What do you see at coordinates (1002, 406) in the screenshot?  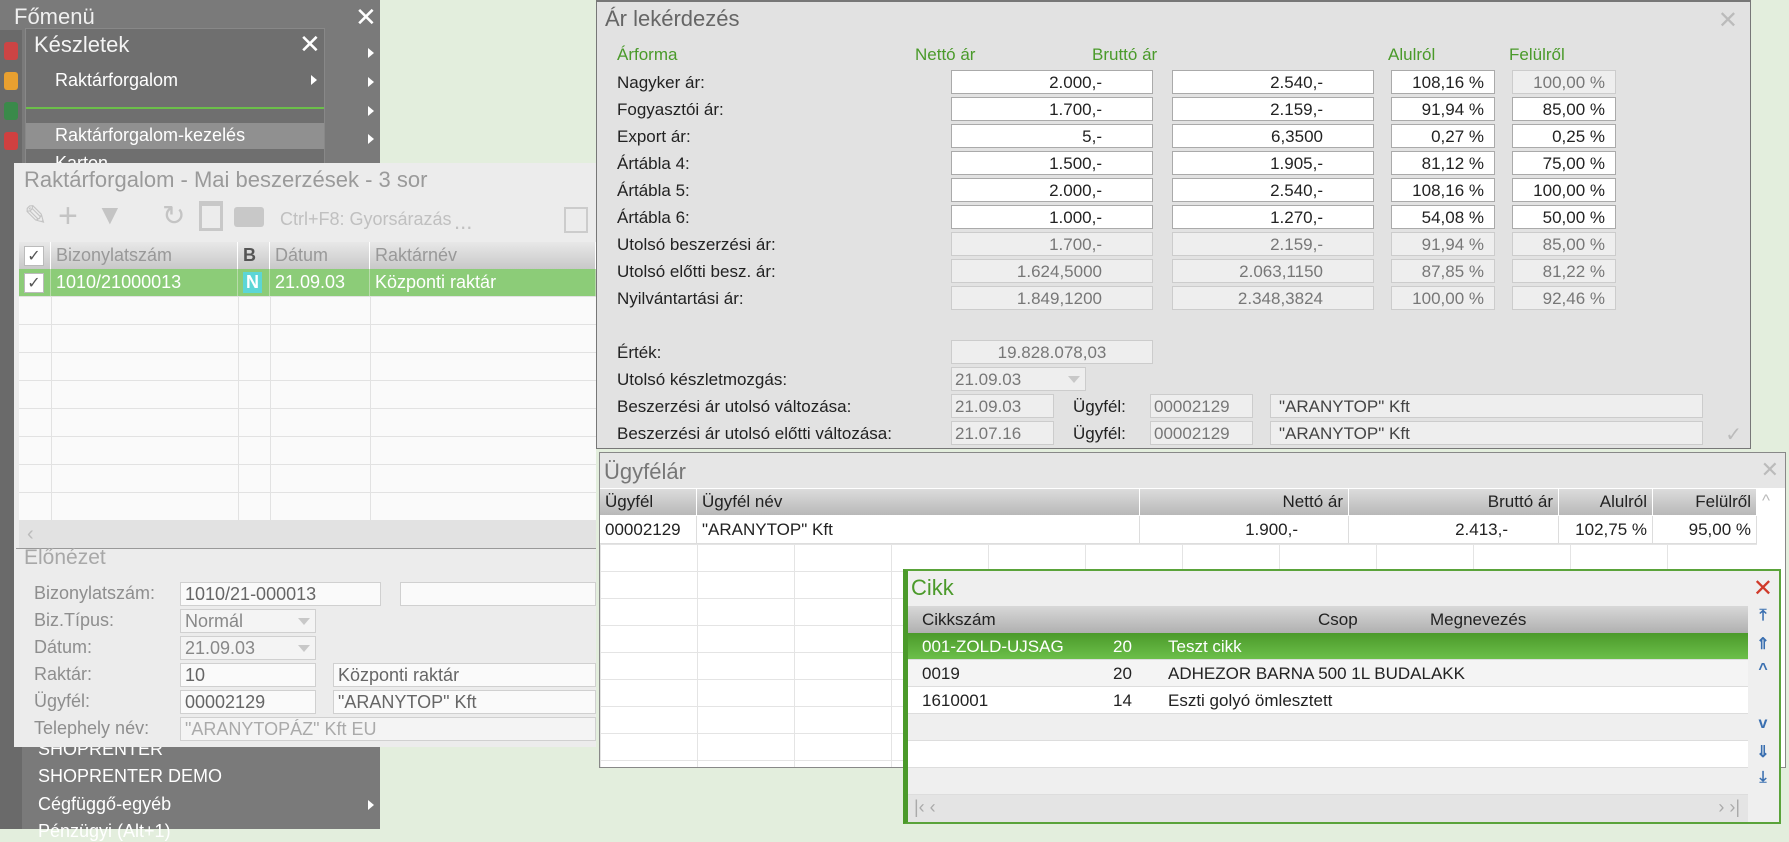 I see `valtozas-date: 21.09.03` at bounding box center [1002, 406].